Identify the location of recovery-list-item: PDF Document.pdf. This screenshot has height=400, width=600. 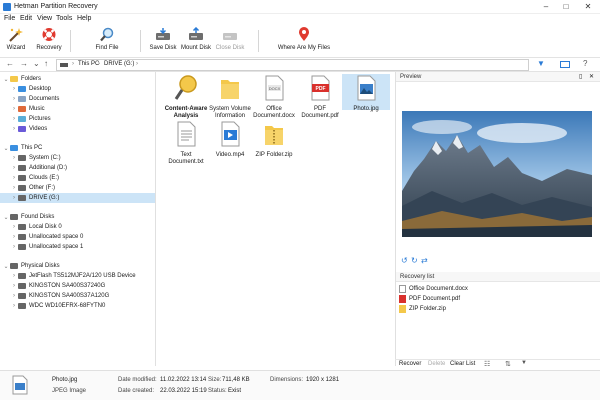
(499, 299).